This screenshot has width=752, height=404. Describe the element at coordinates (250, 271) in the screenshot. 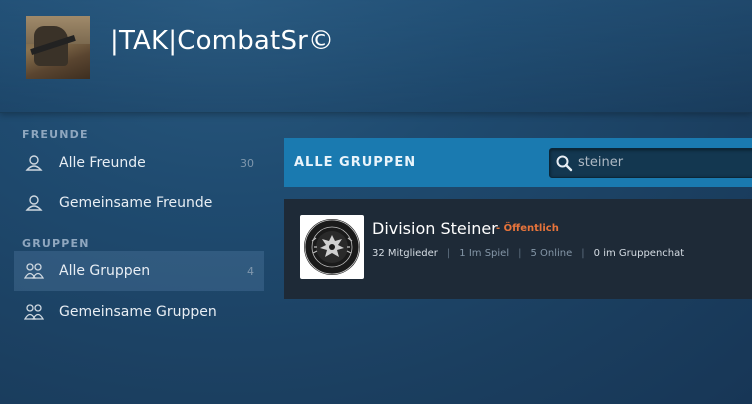

I see `sidebar-item-count: 4` at that location.